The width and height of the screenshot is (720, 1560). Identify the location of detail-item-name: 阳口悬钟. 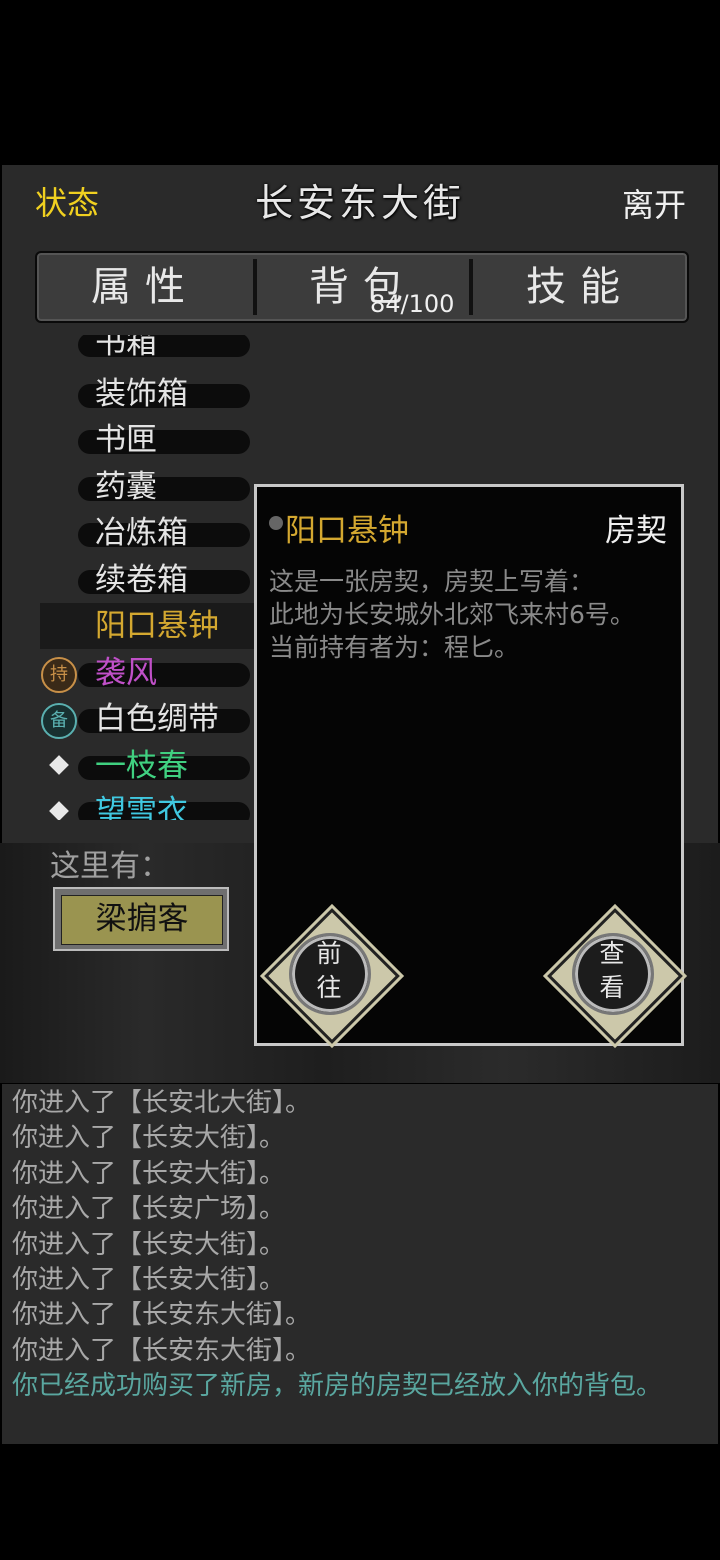
(347, 531).